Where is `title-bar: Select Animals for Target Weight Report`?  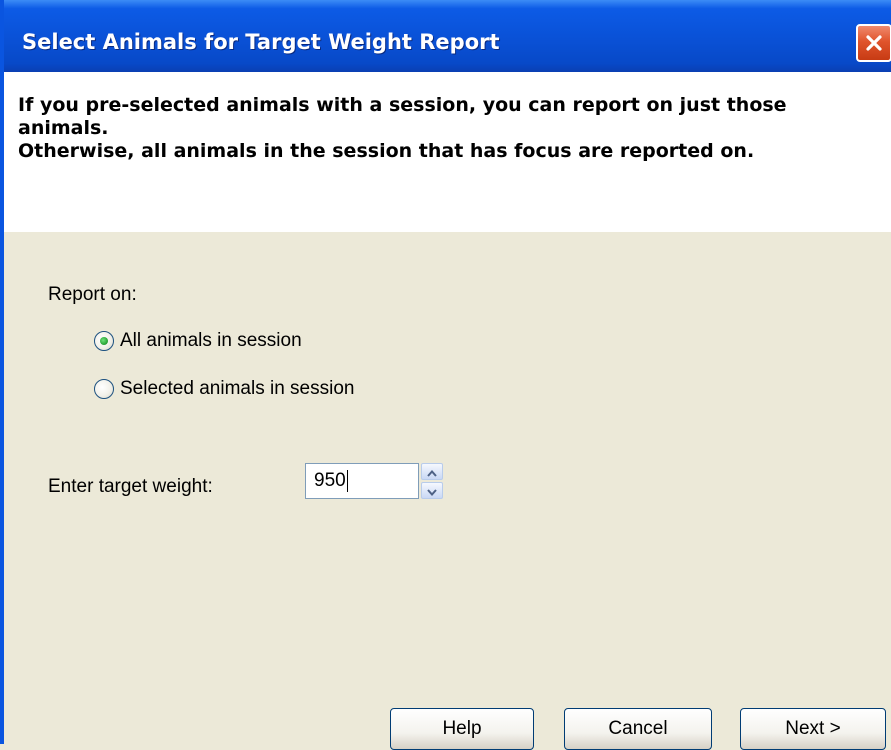
title-bar: Select Animals for Target Weight Report is located at coordinates (447, 36).